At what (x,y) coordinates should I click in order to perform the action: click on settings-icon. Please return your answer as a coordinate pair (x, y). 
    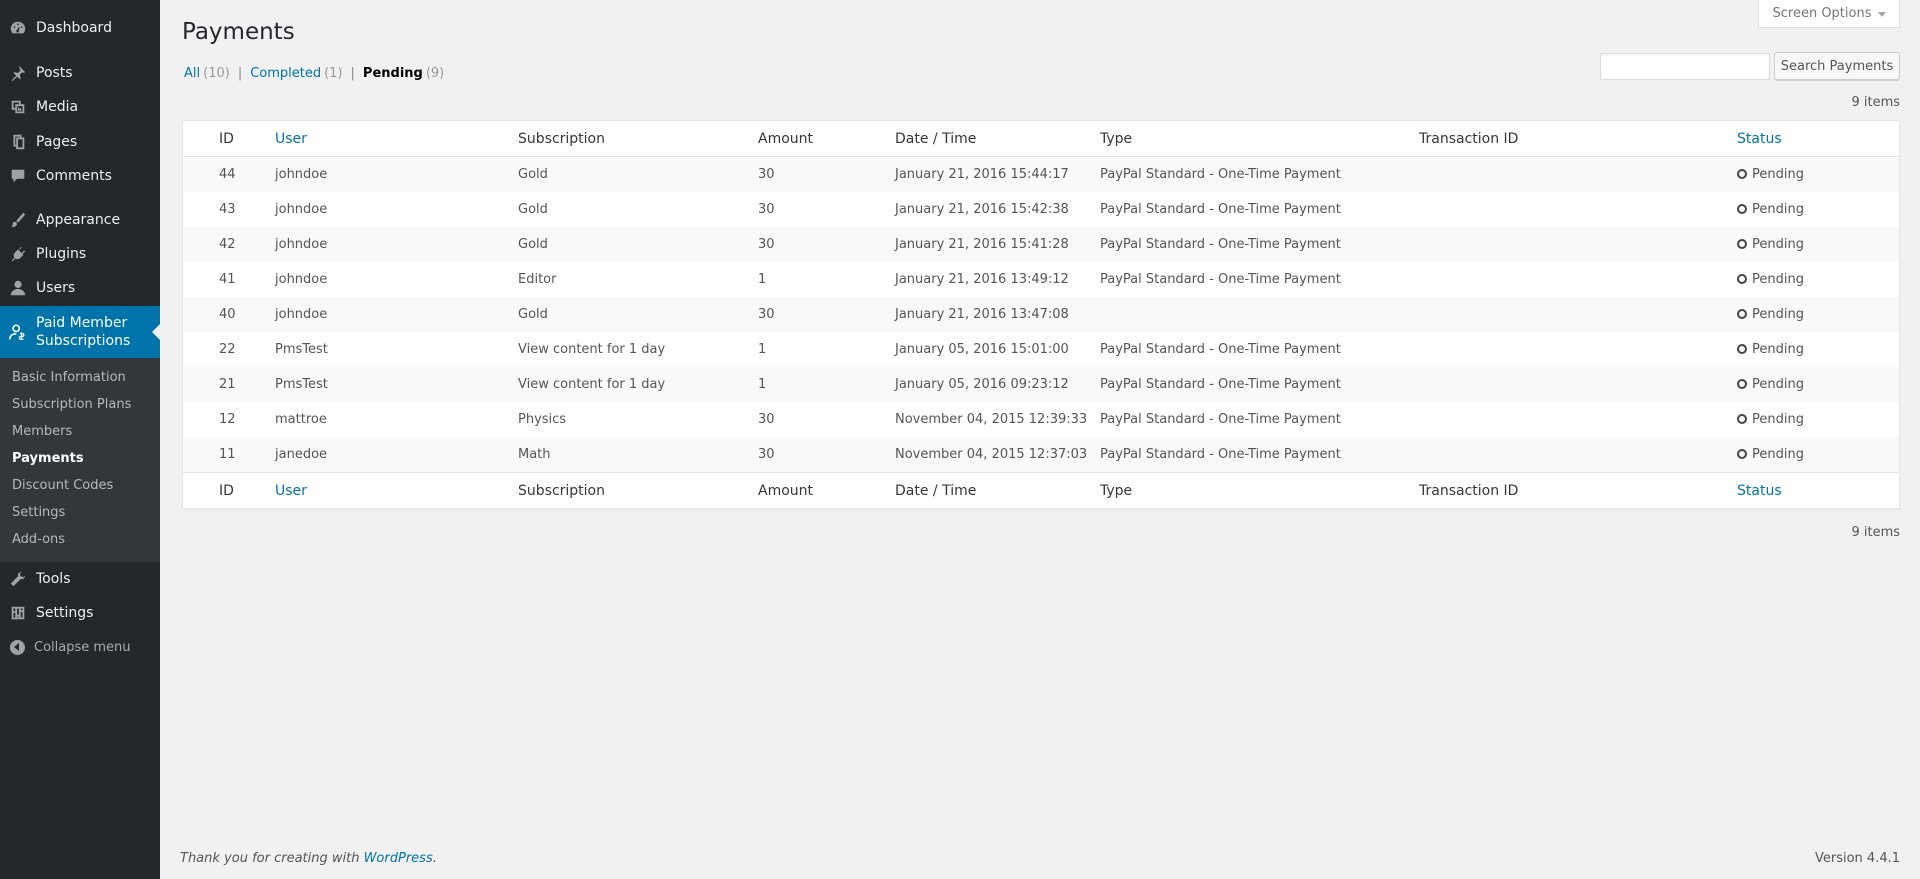
    Looking at the image, I should click on (18, 613).